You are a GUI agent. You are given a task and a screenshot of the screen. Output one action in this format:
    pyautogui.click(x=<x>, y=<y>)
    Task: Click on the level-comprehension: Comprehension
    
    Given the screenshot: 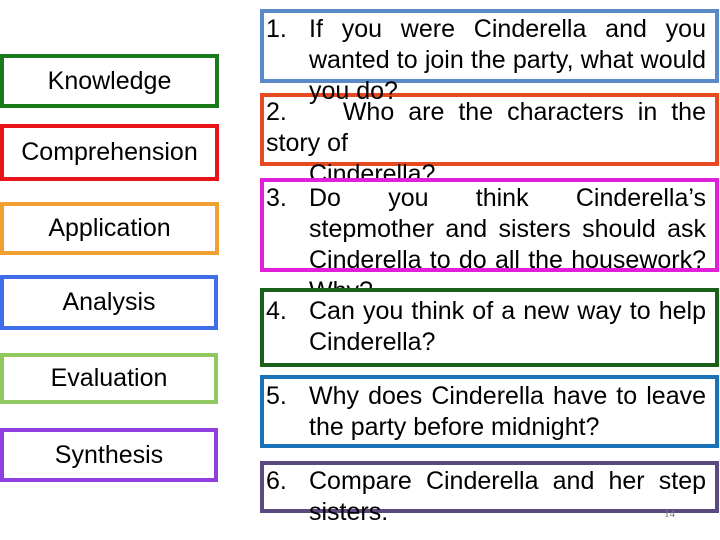 What is the action you would take?
    pyautogui.click(x=109, y=152)
    